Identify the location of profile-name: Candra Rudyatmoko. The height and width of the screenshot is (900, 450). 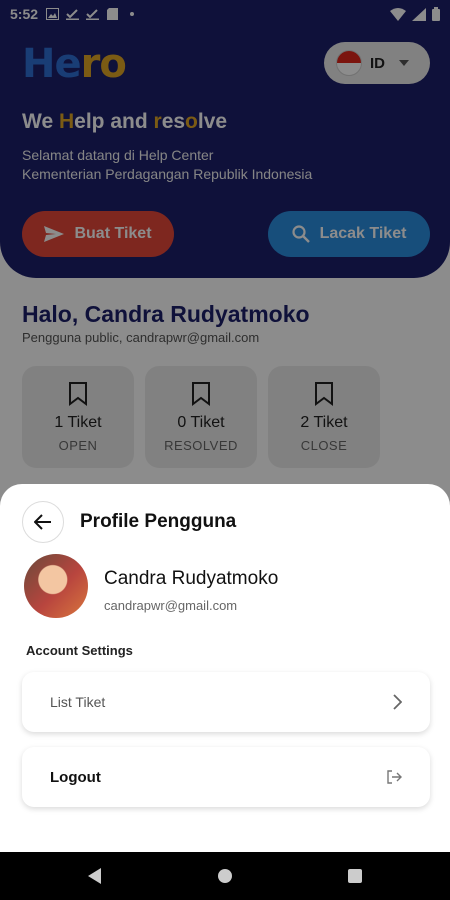
(191, 578).